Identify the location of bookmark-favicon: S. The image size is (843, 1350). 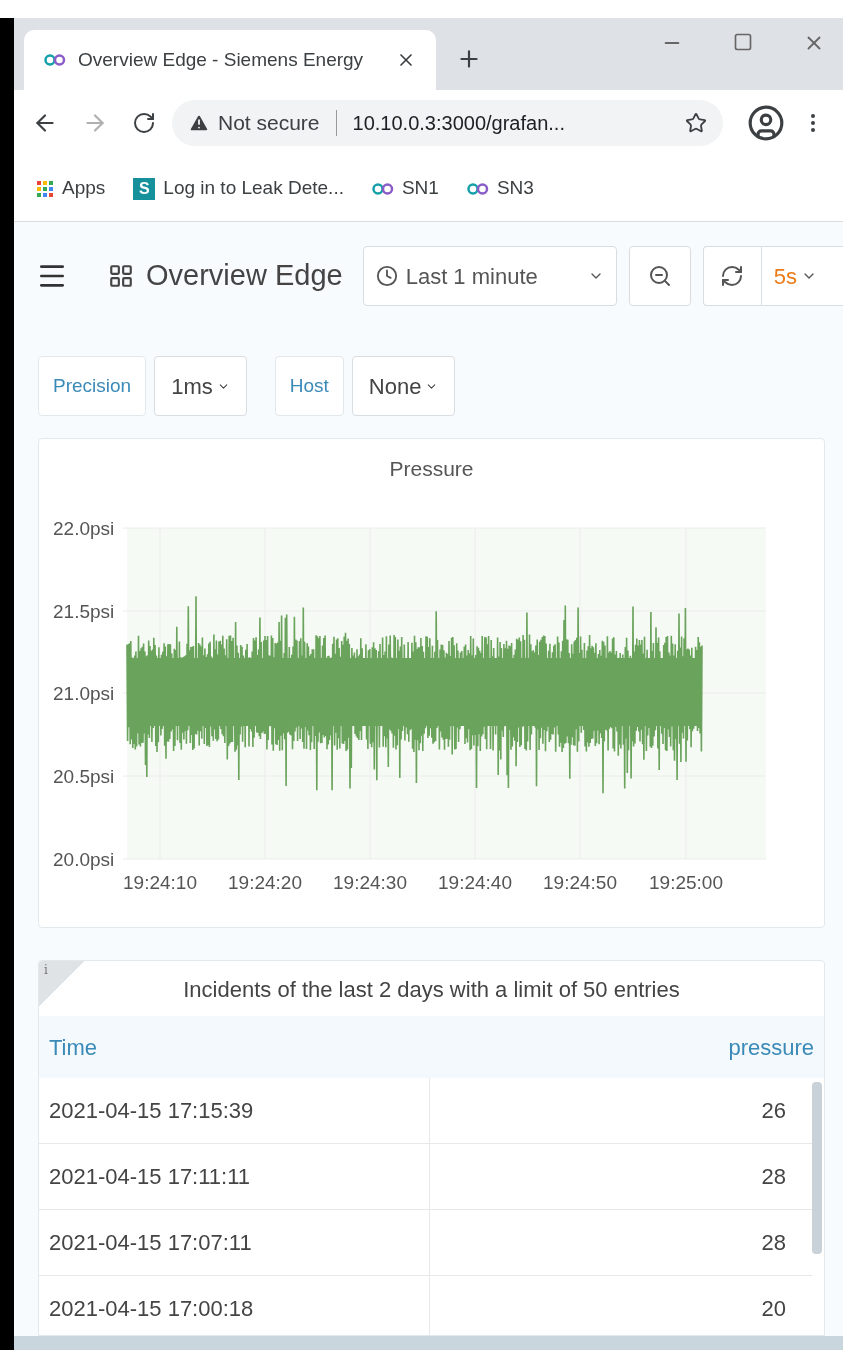
(144, 188).